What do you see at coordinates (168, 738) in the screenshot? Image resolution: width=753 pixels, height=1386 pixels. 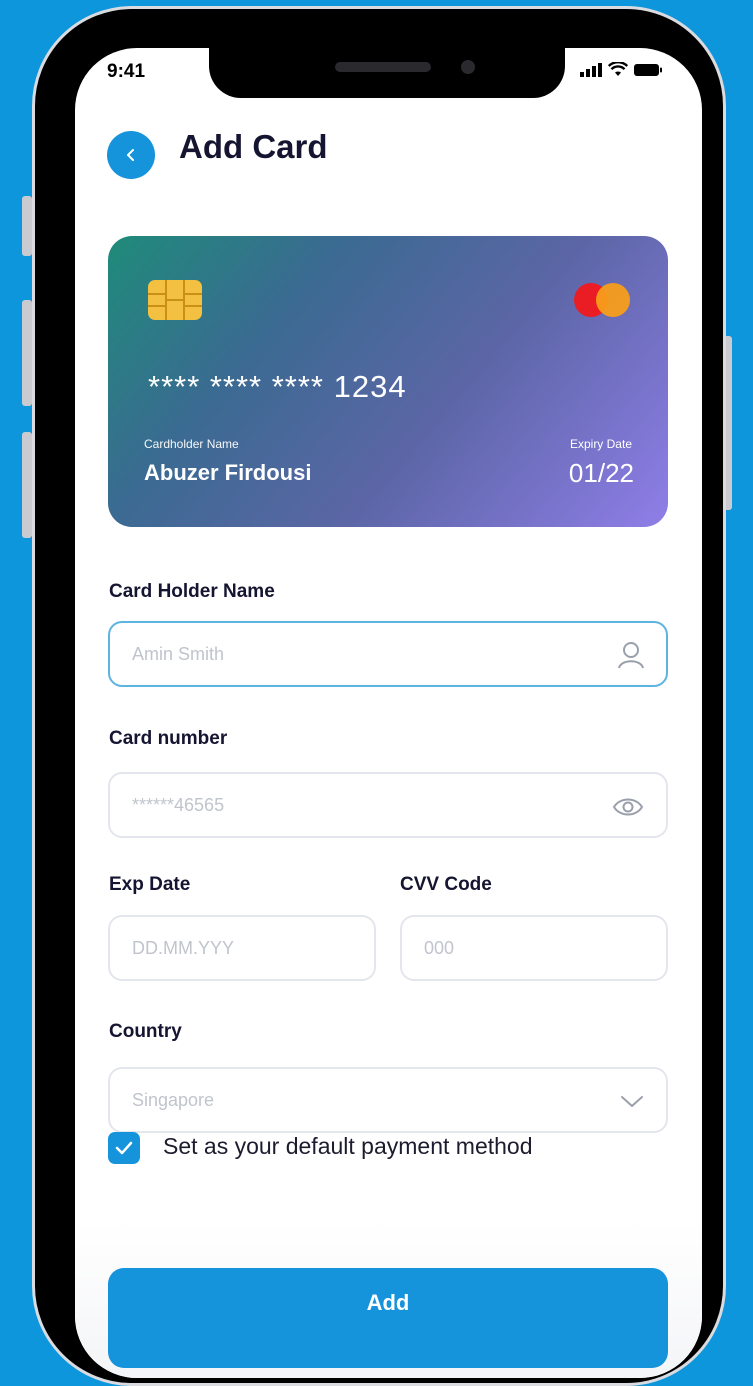 I see `card-number-label: Card number` at bounding box center [168, 738].